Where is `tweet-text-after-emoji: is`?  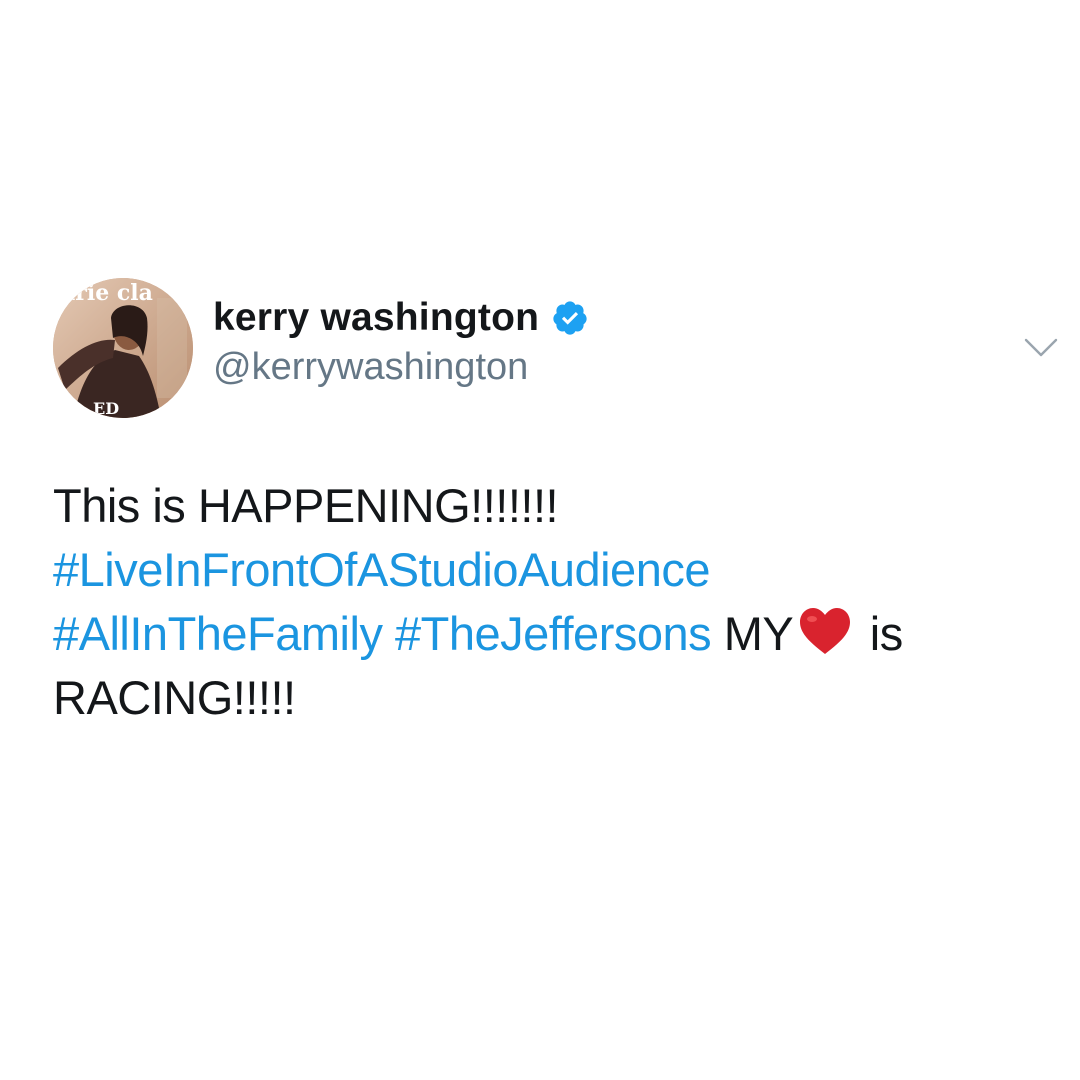
tweet-text-after-emoji: is is located at coordinates (886, 633).